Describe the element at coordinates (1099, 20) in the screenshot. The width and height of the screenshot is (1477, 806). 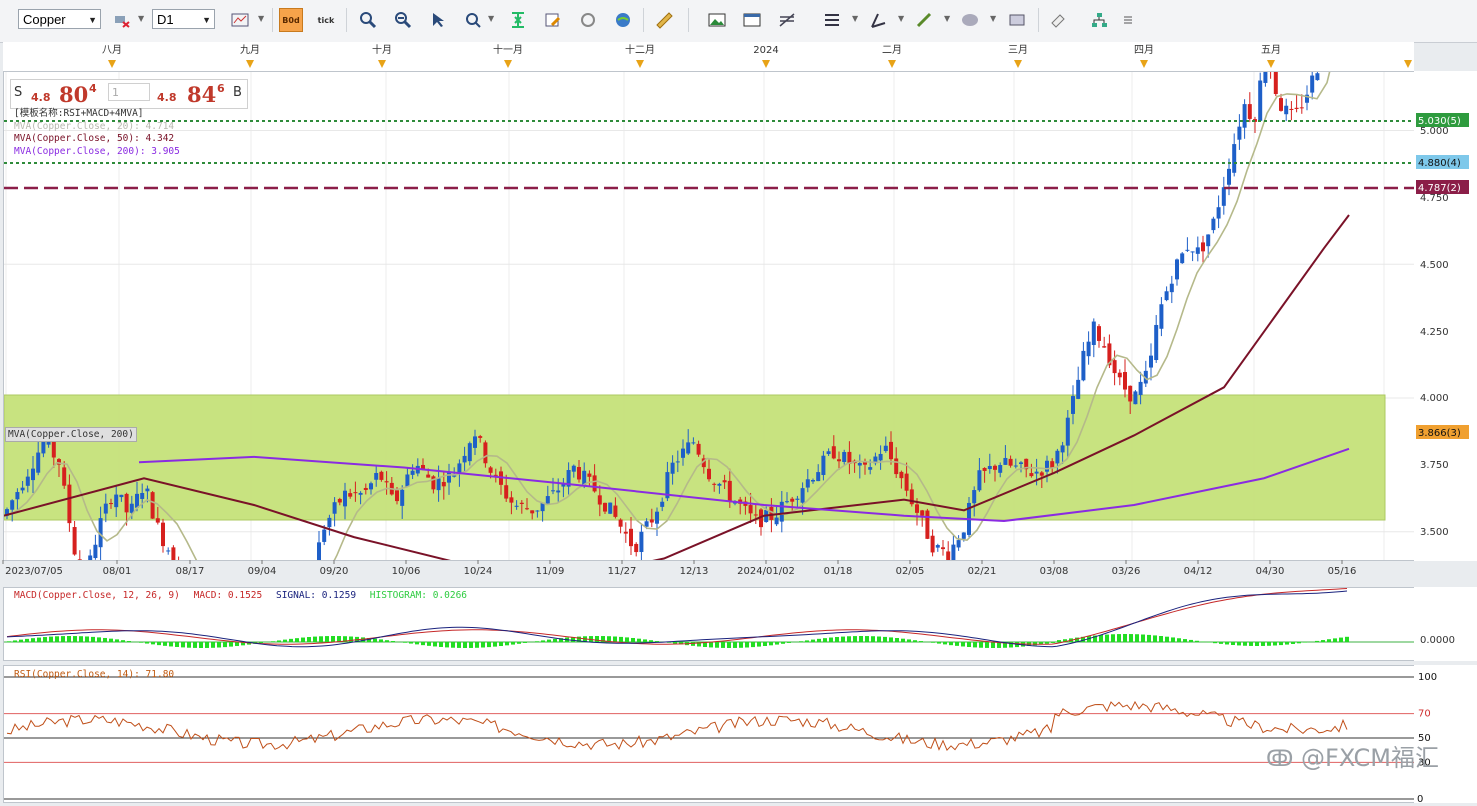
I see `tree-button` at that location.